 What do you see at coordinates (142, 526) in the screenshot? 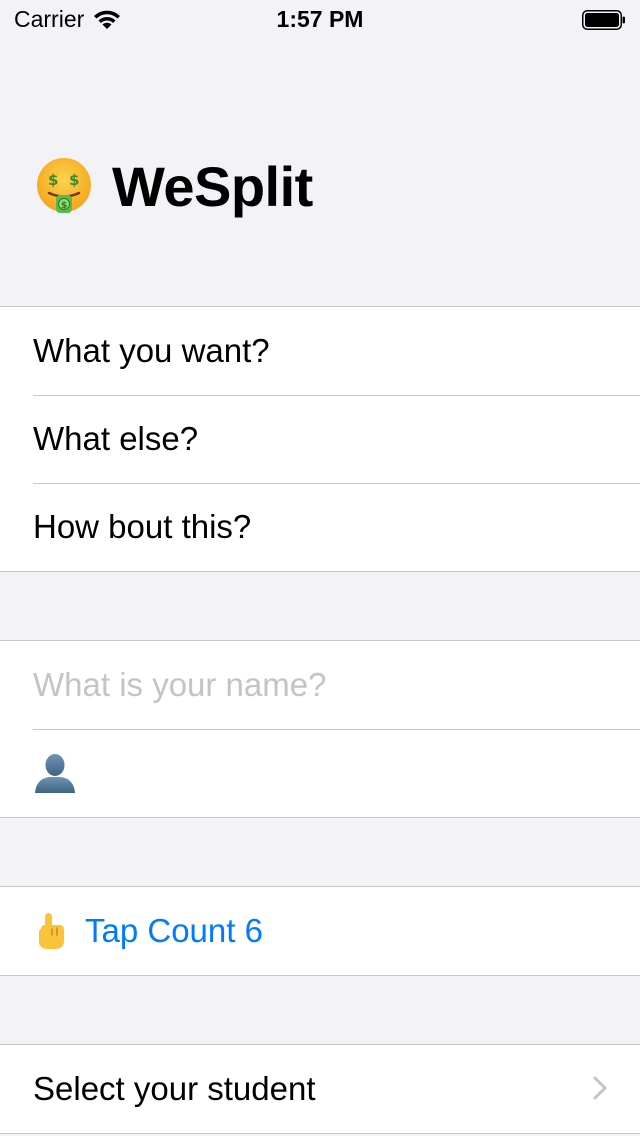
I see `list-item-label: How bout this?` at bounding box center [142, 526].